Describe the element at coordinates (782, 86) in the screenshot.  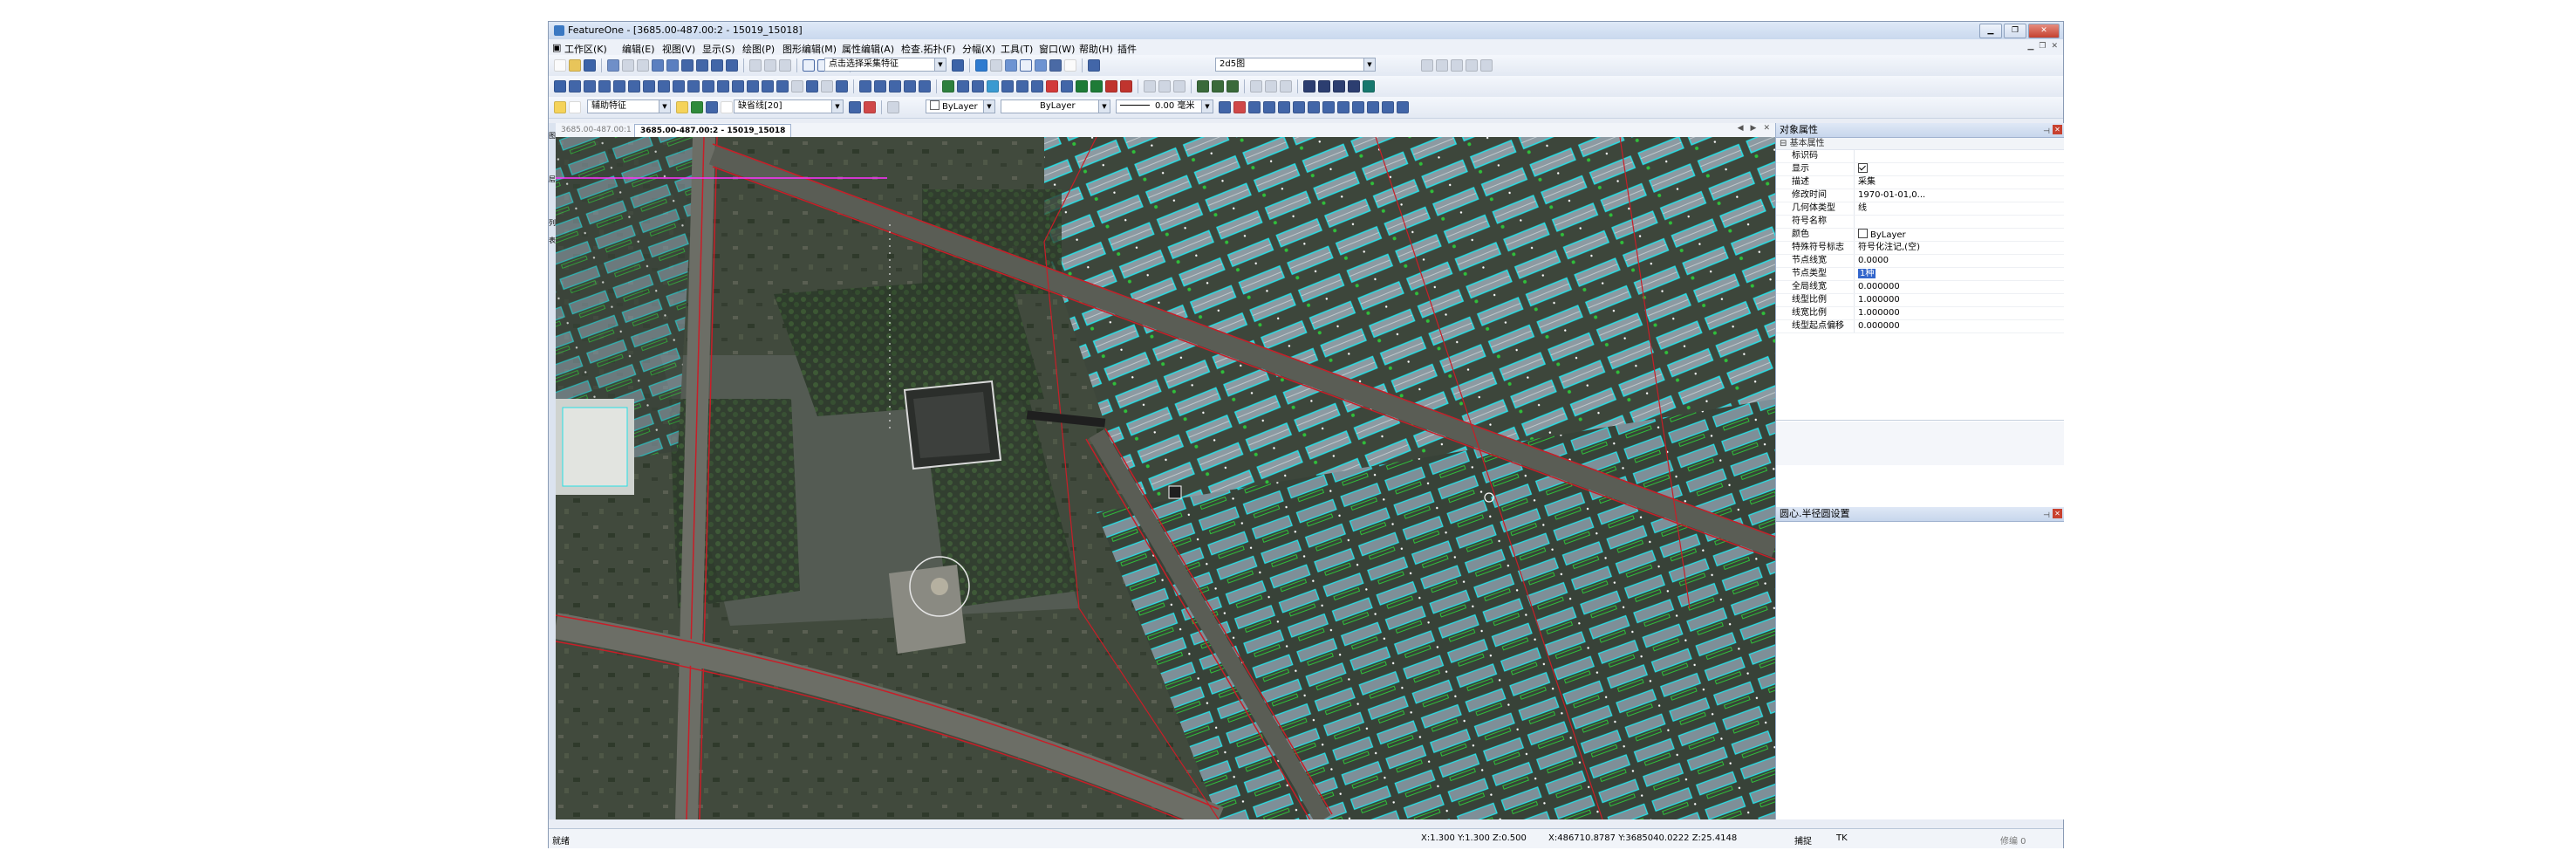
I see `rect-icon` at that location.